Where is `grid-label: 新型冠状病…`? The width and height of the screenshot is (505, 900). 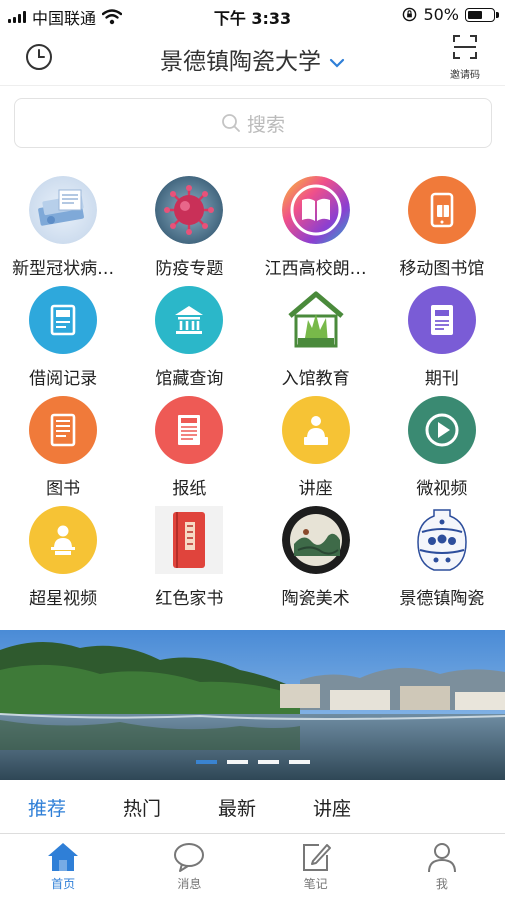 grid-label: 新型冠状病… is located at coordinates (63, 269).